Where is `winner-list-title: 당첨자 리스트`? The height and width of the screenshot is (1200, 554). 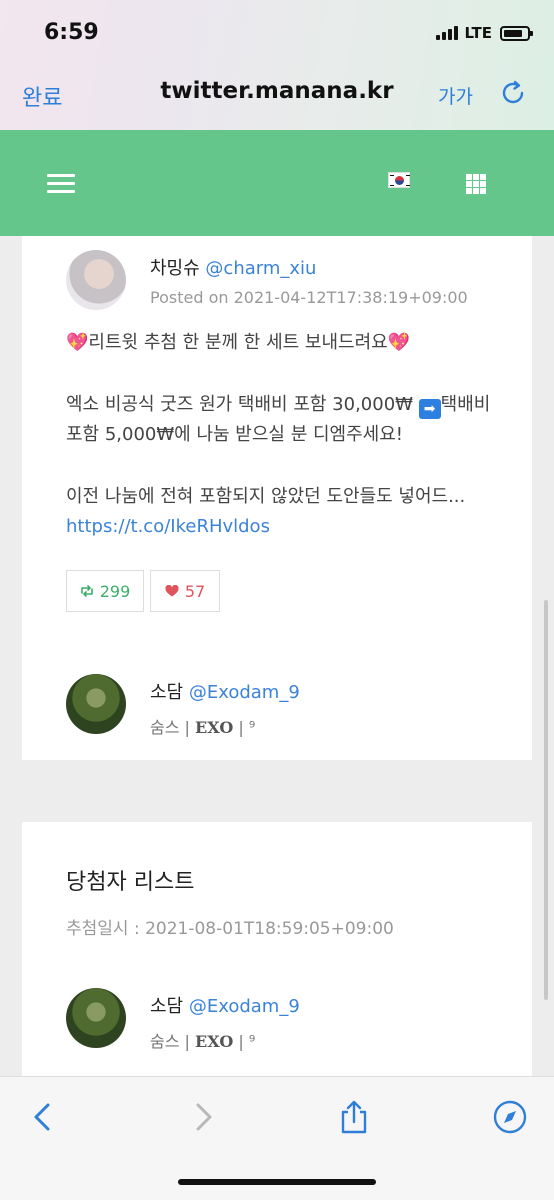 winner-list-title: 당첨자 리스트 is located at coordinates (130, 882).